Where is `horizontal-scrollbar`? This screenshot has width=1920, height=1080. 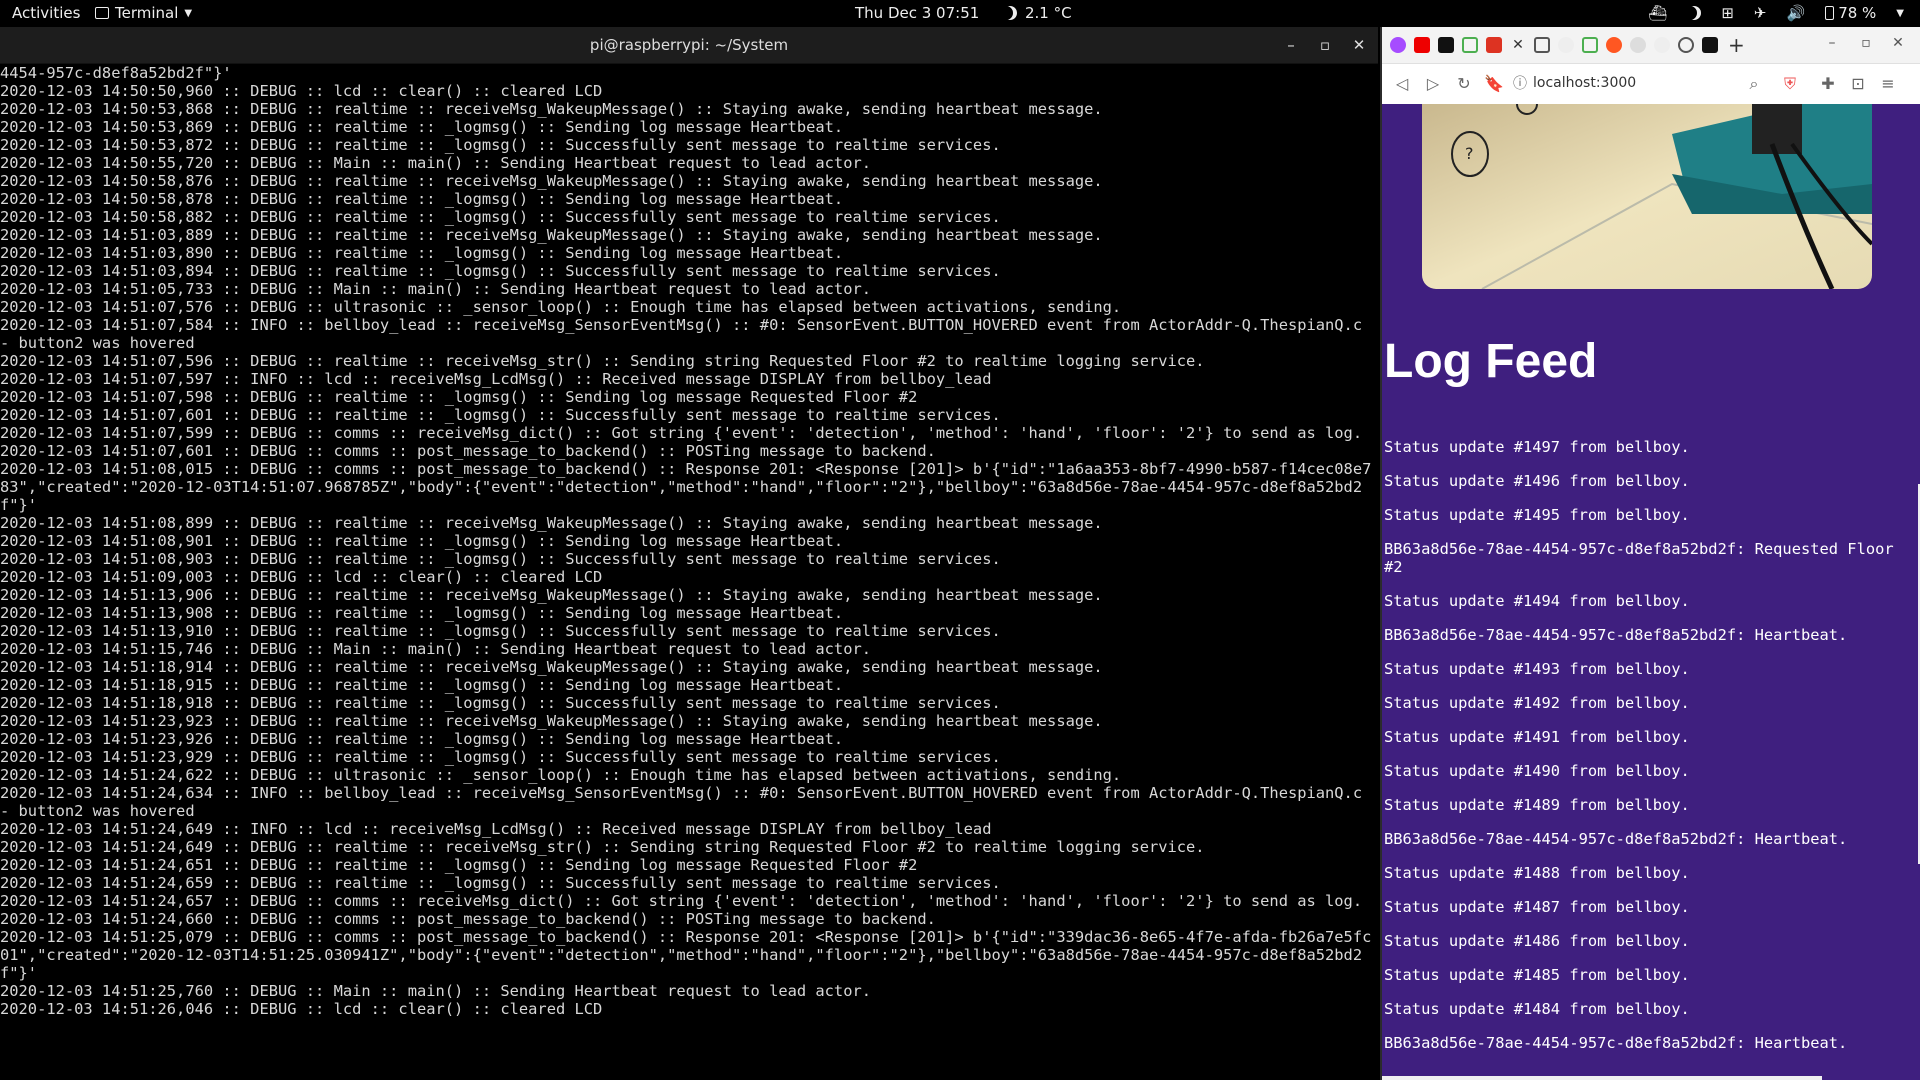
horizontal-scrollbar is located at coordinates (1602, 1078).